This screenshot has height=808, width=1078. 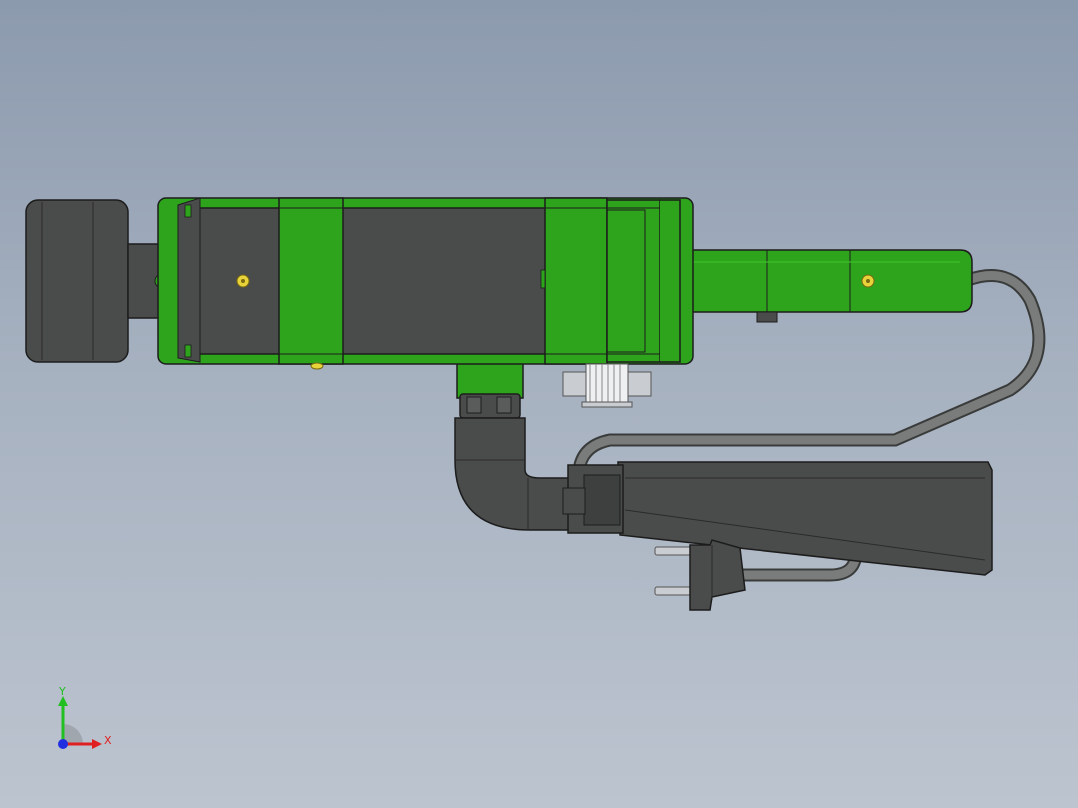 I want to click on coordinate-triad: Y X, so click(x=85, y=719).